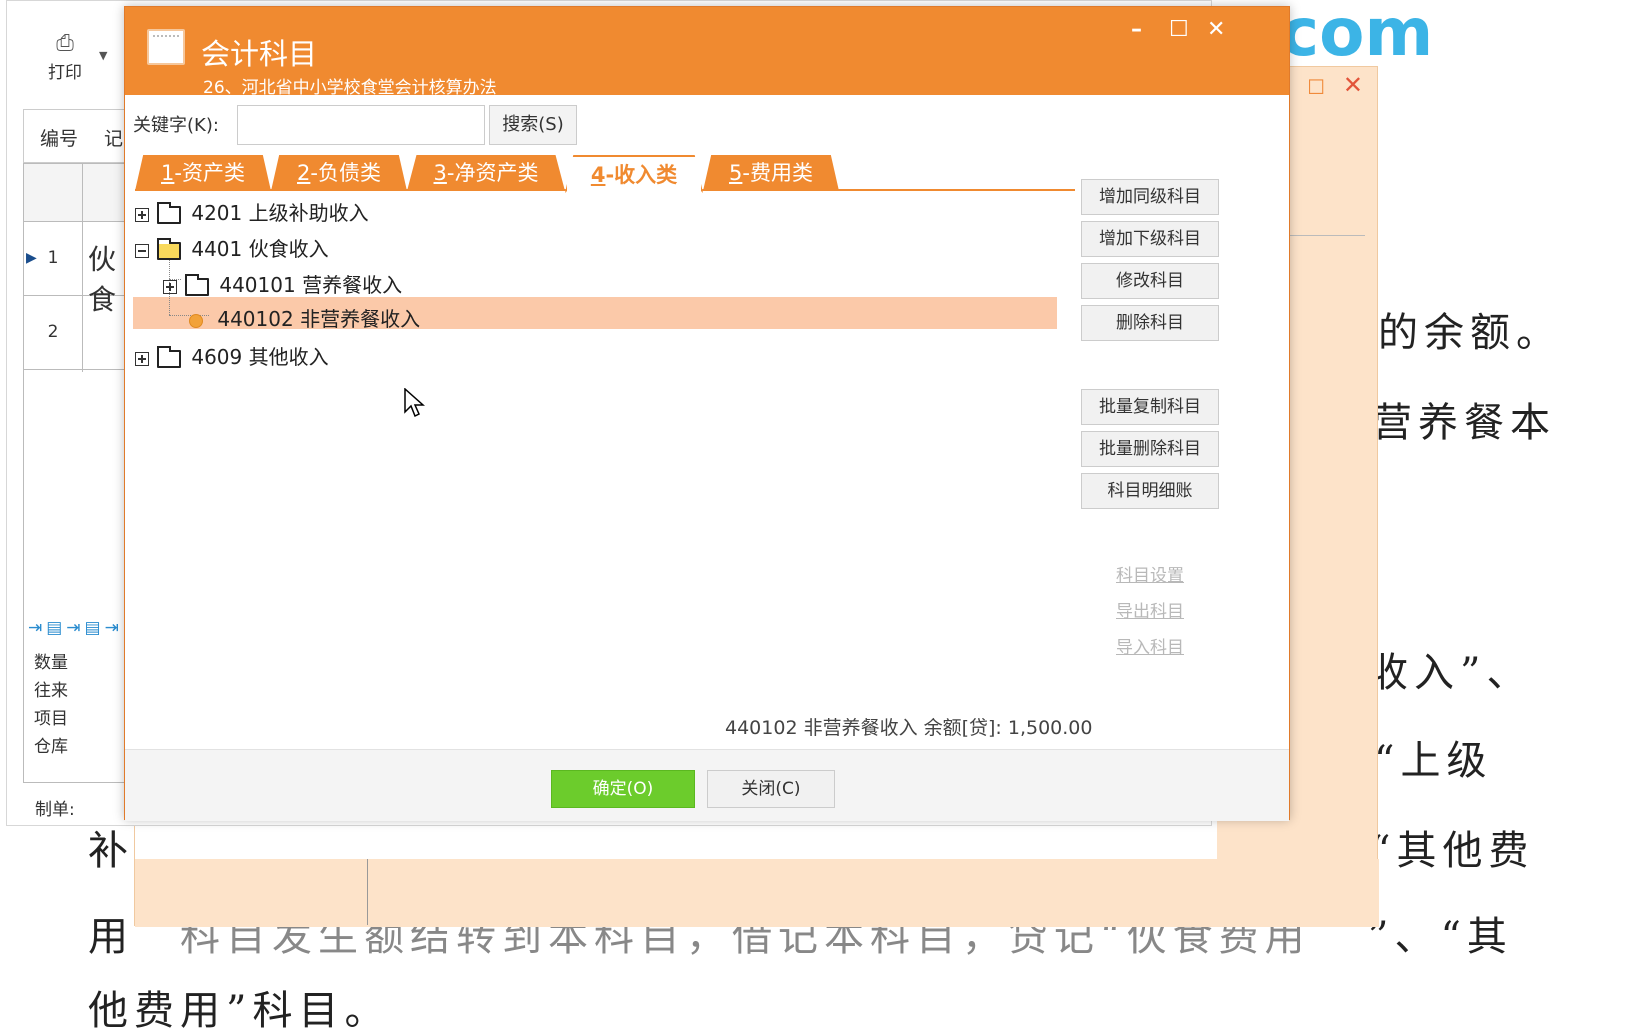  Describe the element at coordinates (623, 789) in the screenshot. I see `ok-button: 确定(O)` at that location.